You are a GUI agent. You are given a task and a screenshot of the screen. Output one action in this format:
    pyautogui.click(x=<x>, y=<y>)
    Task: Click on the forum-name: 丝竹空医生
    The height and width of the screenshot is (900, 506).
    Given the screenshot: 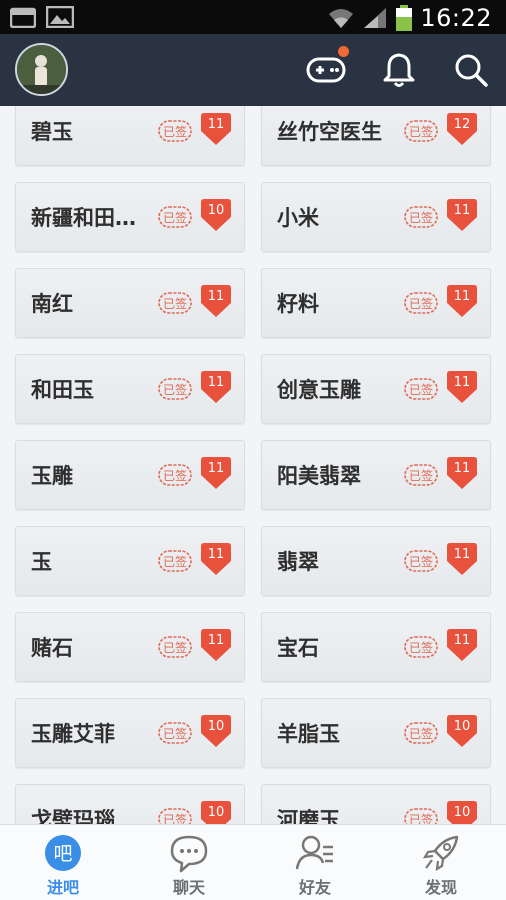 What is the action you would take?
    pyautogui.click(x=329, y=132)
    